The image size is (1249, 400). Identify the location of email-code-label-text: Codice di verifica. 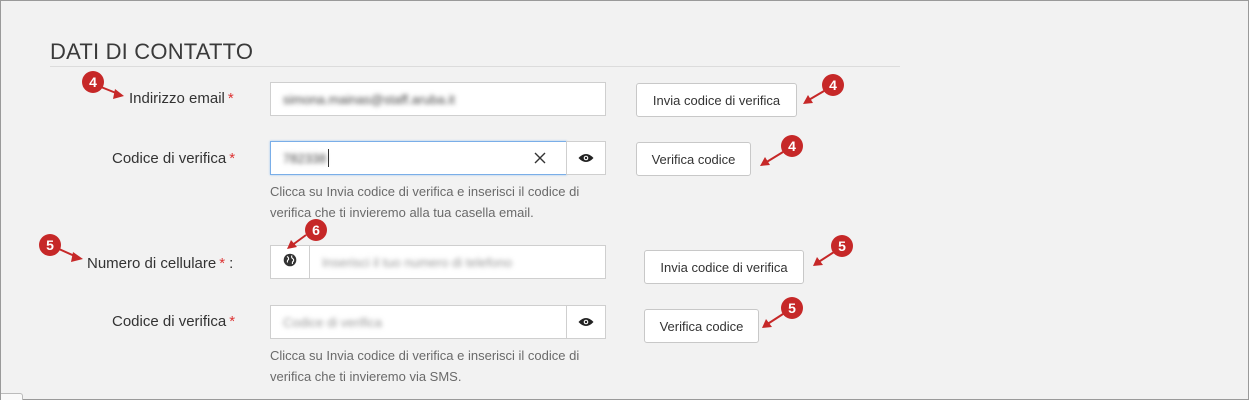
(169, 158).